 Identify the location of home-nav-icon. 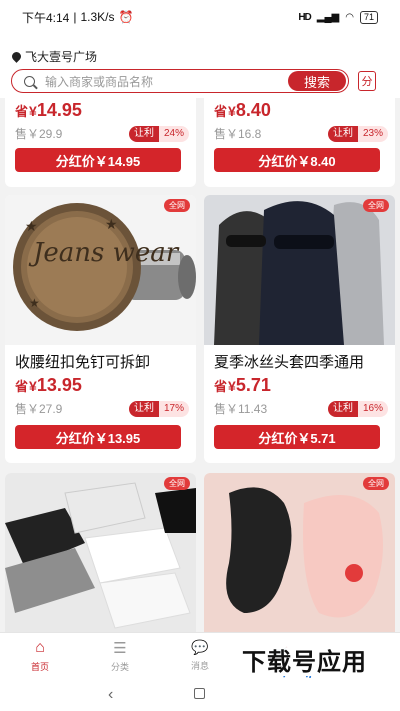
(199, 693).